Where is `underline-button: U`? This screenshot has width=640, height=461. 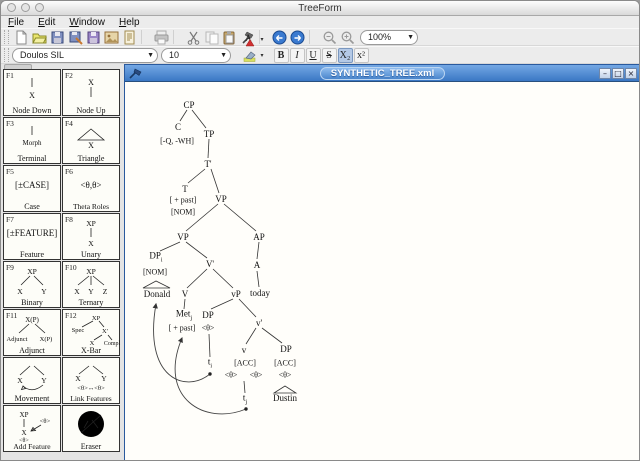 underline-button: U is located at coordinates (313, 55).